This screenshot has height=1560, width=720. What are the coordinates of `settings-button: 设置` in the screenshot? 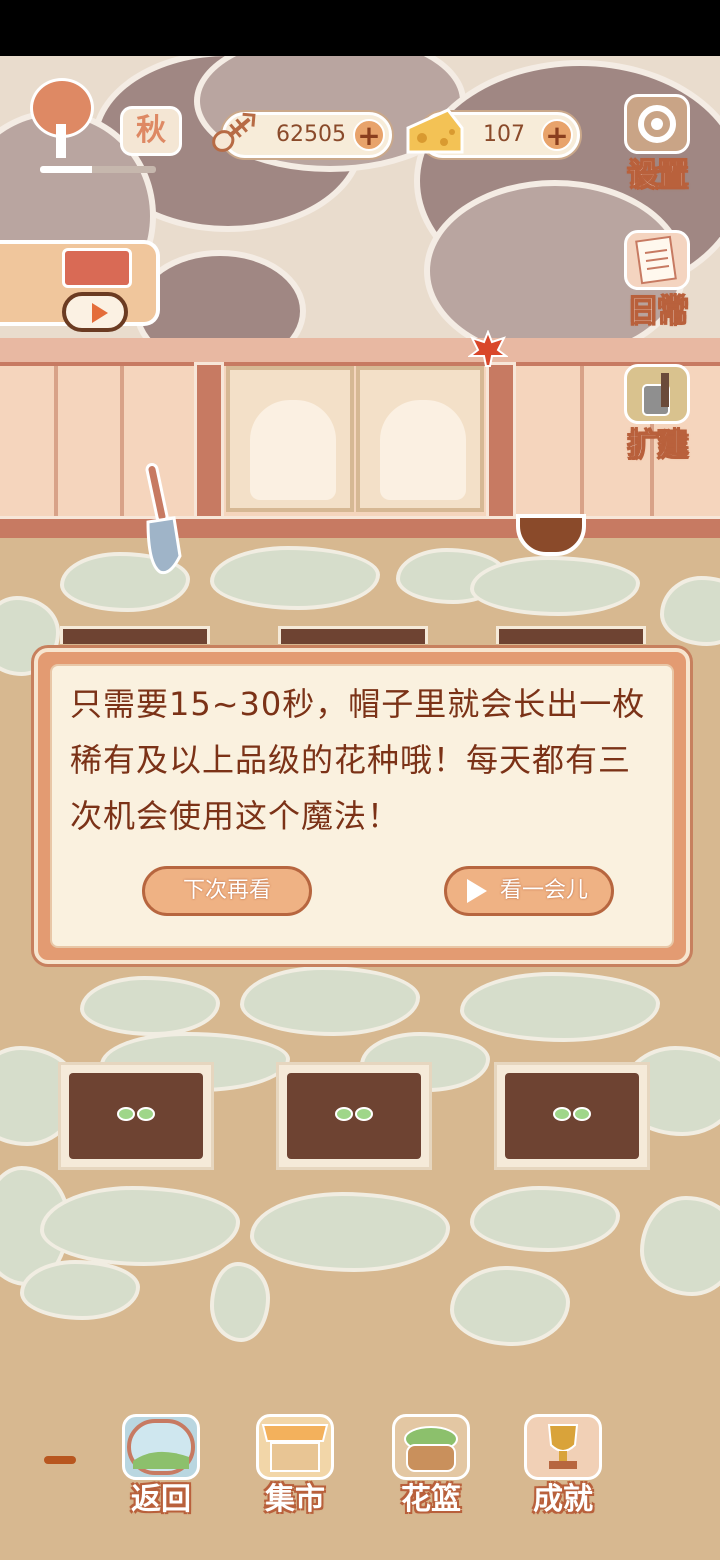 It's located at (658, 144).